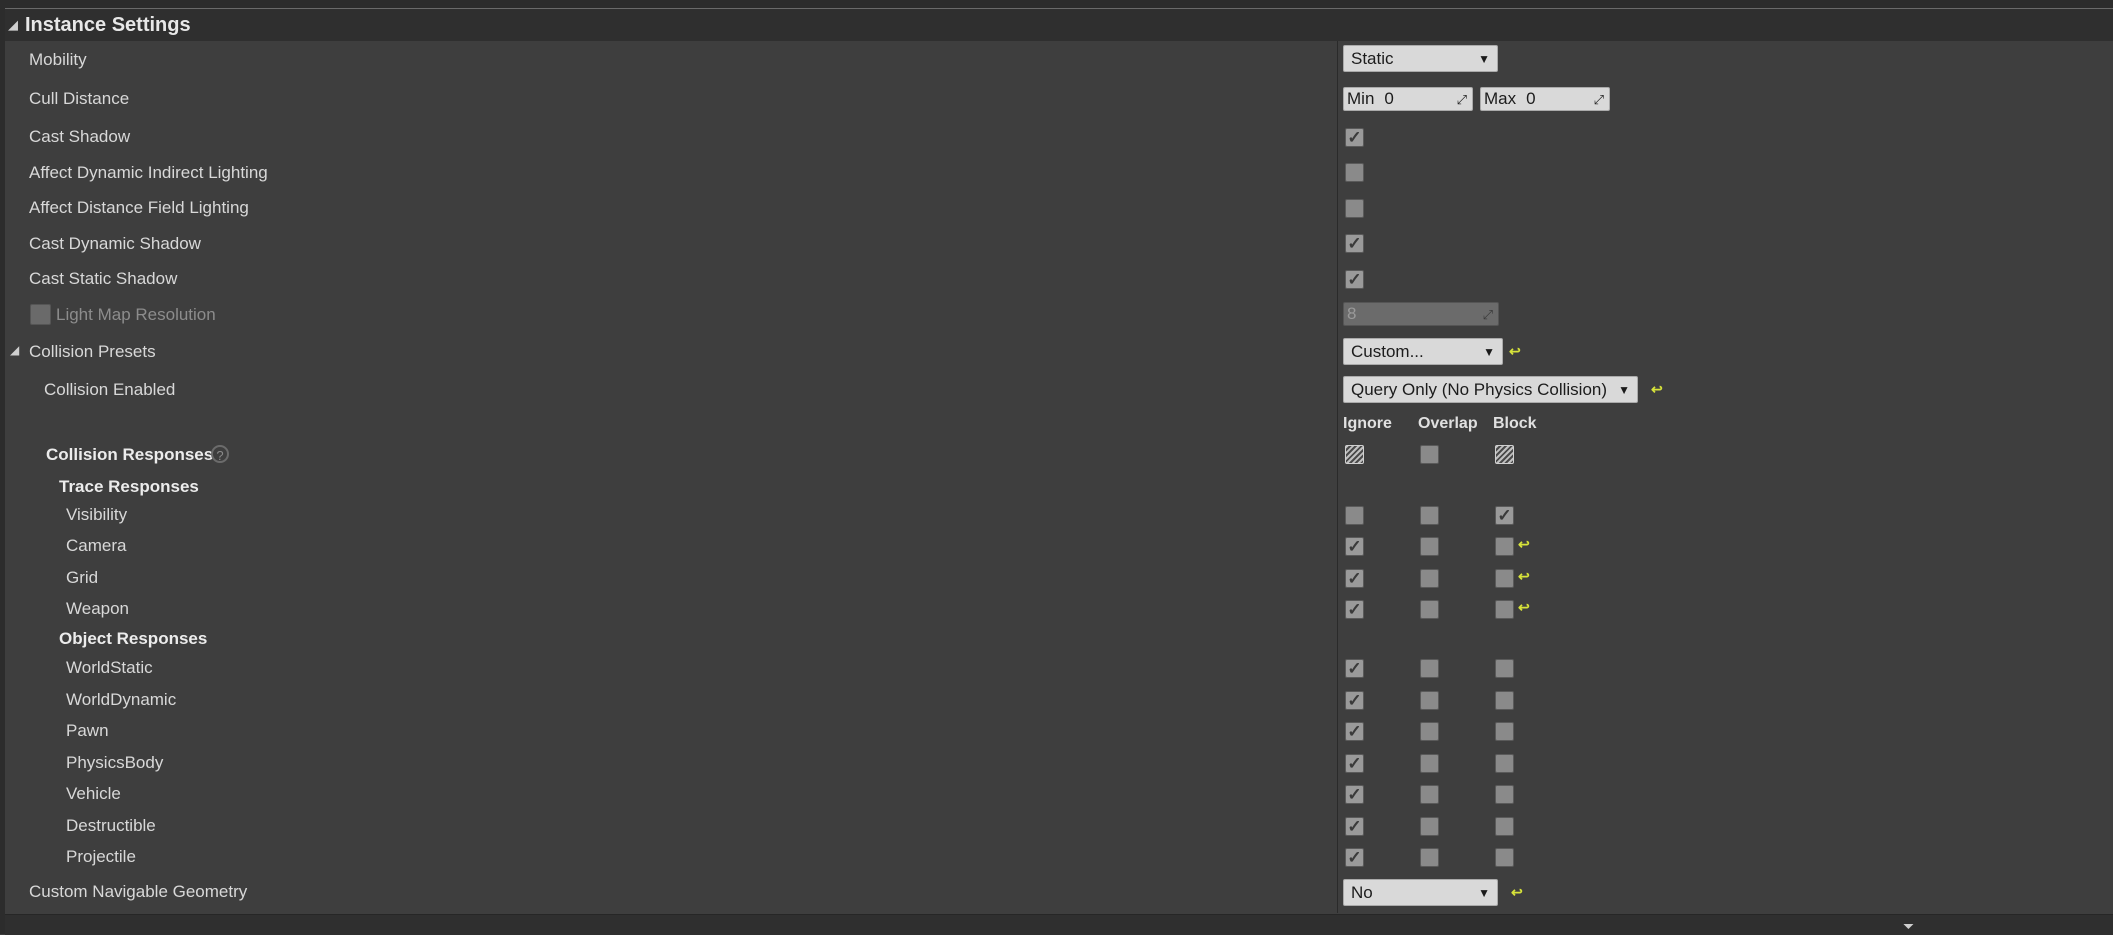 The image size is (2113, 935). Describe the element at coordinates (1504, 515) in the screenshot. I see `trace-visibility-block-checkbox: ✓` at that location.